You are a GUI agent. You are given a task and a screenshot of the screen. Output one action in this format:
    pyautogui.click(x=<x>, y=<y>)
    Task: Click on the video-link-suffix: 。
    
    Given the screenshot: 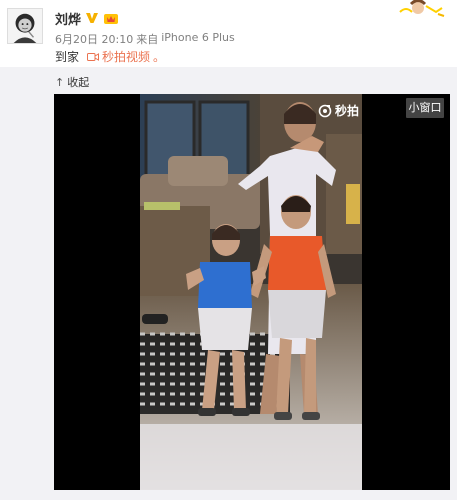 What is the action you would take?
    pyautogui.click(x=159, y=57)
    